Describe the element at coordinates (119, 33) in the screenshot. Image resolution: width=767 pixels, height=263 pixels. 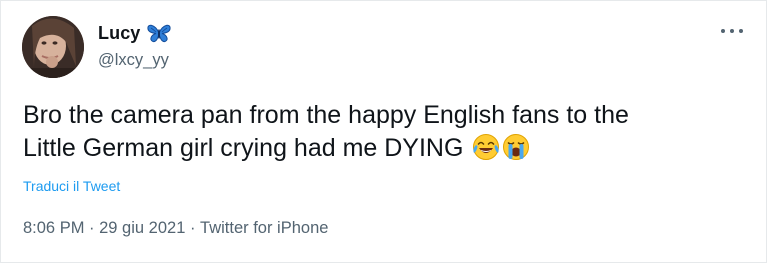
I see `display-name: Lucy` at that location.